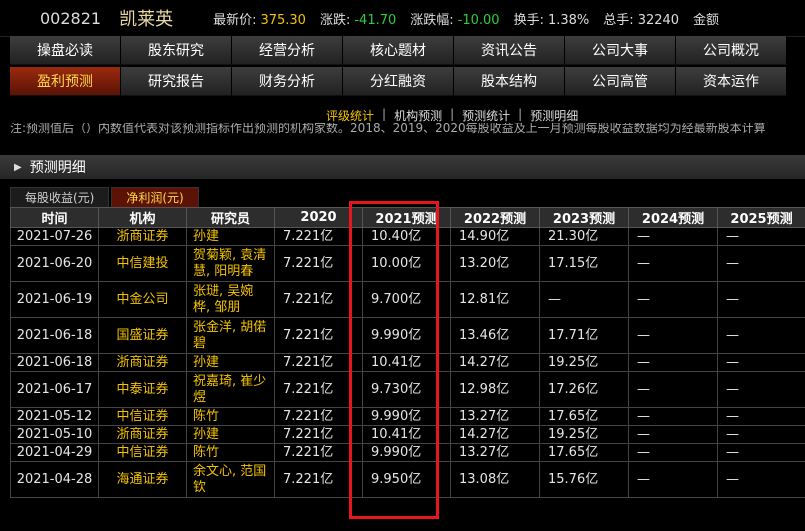 Image resolution: width=805 pixels, height=531 pixels. What do you see at coordinates (486, 115) in the screenshot?
I see `subnav-link: 预测统计` at bounding box center [486, 115].